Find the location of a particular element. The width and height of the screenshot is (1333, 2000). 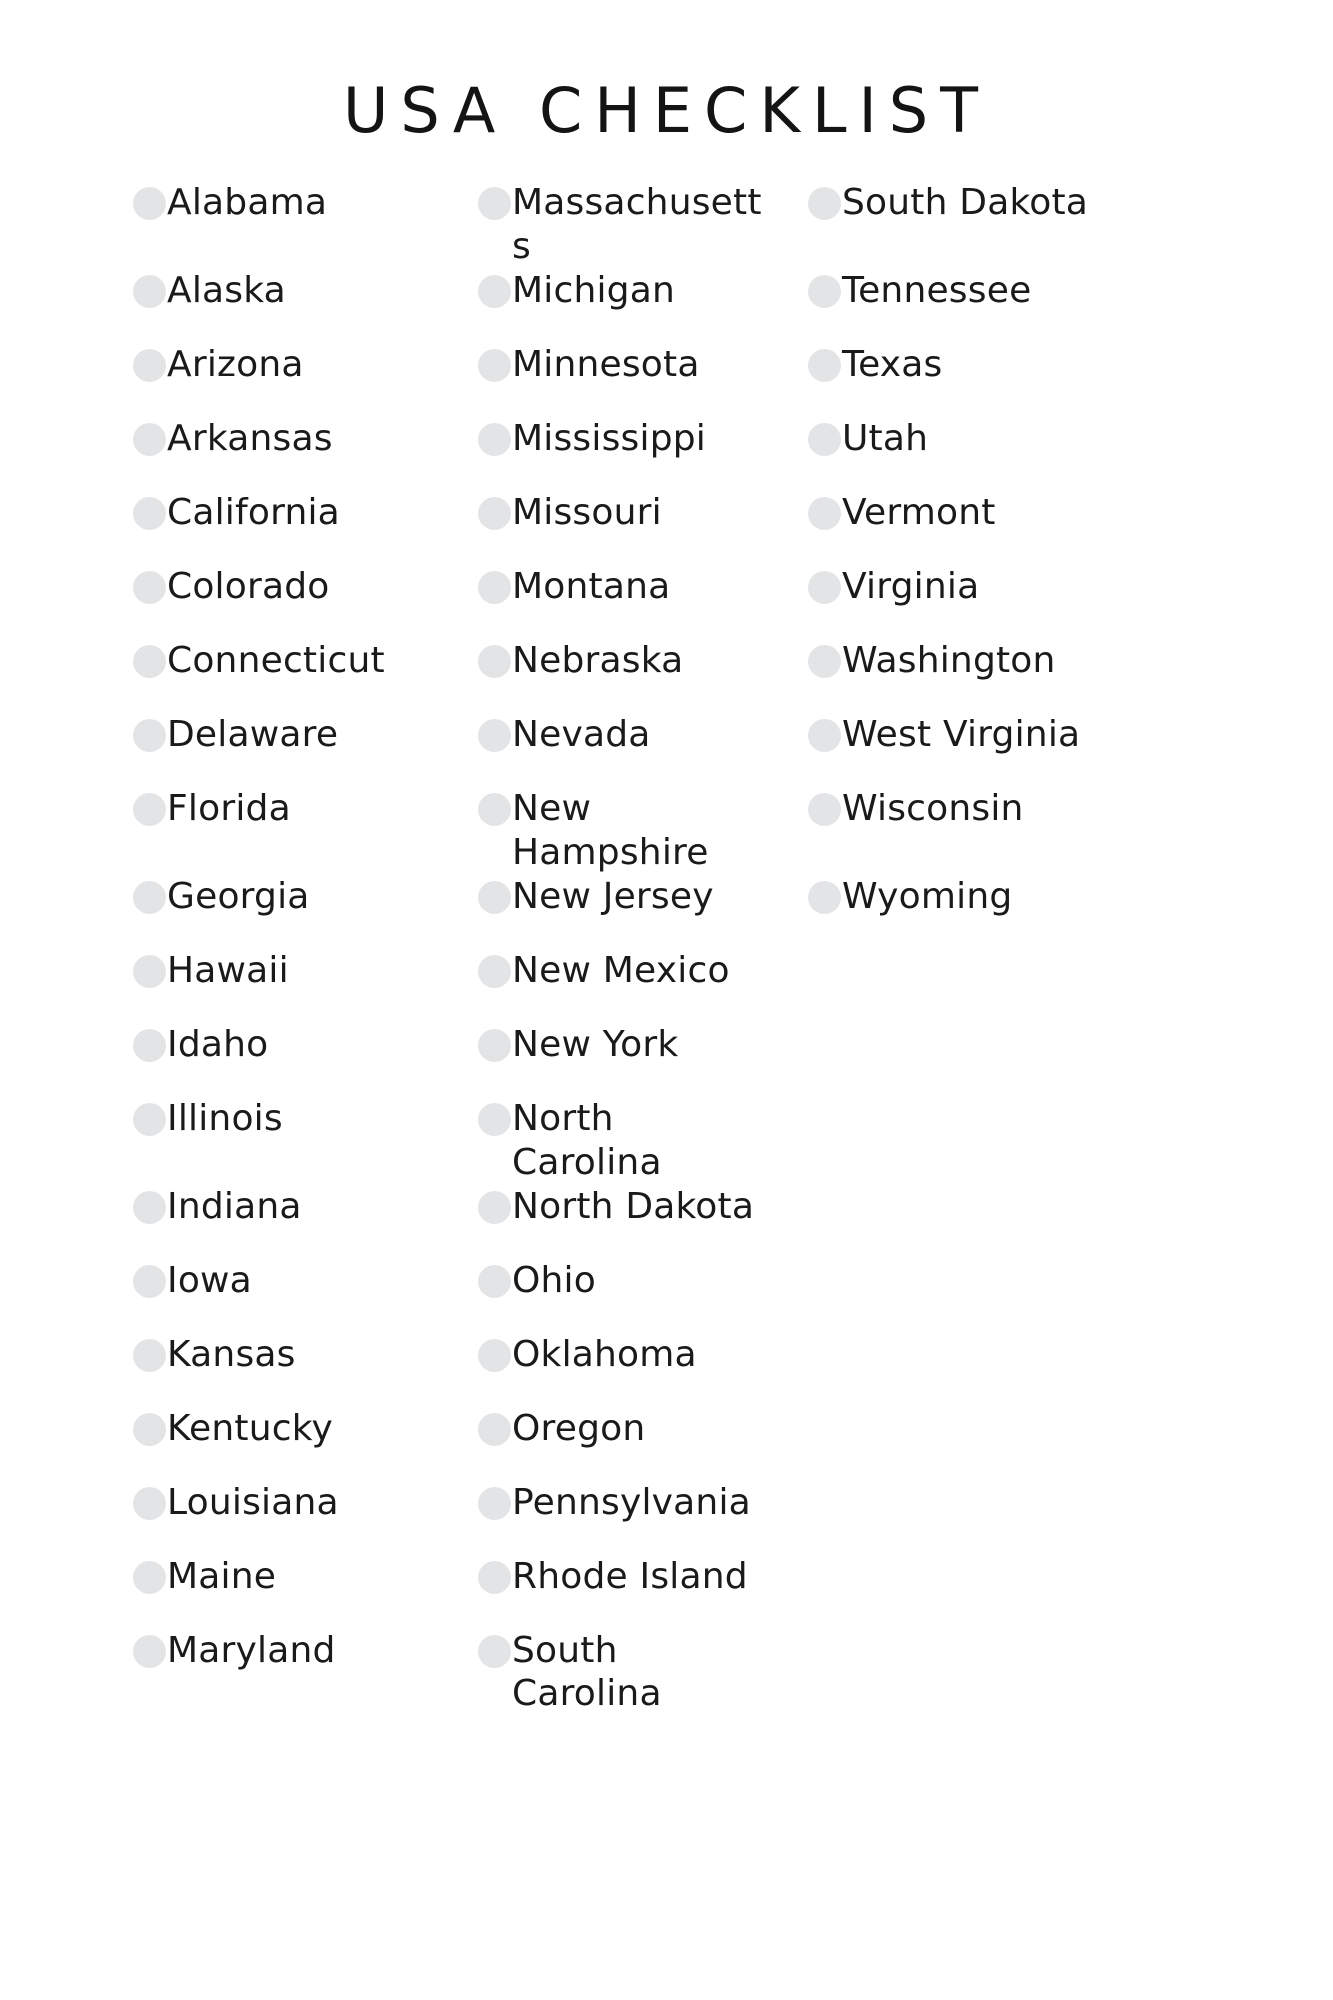

checklist-item: Washington is located at coordinates (973, 676).